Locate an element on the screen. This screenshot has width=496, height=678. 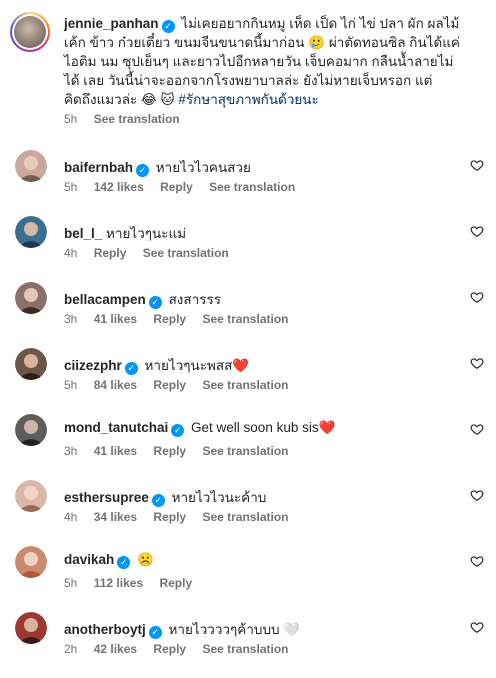
comment-username: esthersupree is located at coordinates (106, 497).